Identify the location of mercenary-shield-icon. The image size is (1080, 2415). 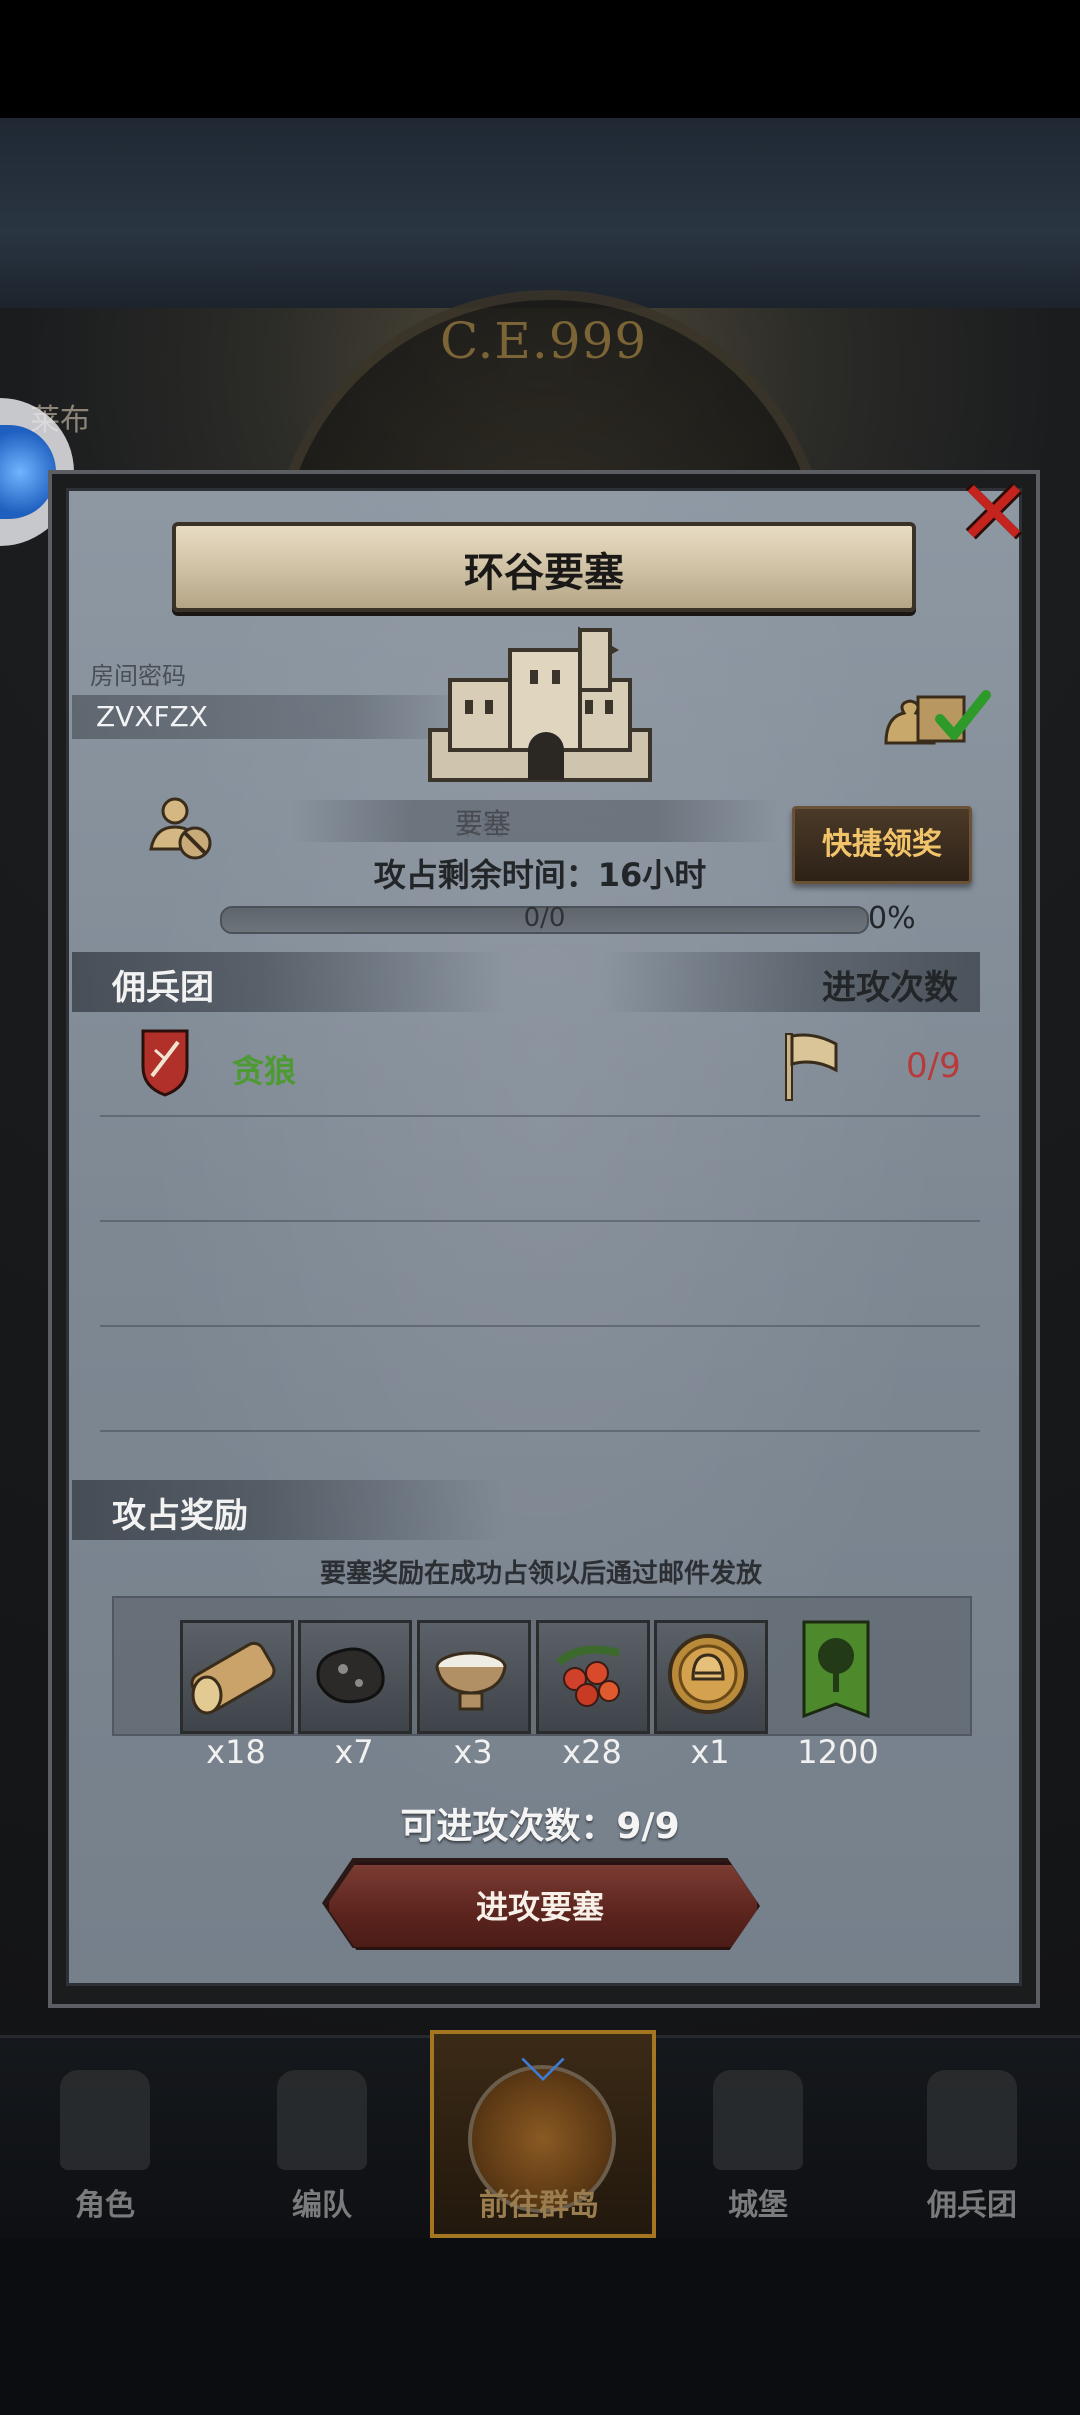
(165, 1063).